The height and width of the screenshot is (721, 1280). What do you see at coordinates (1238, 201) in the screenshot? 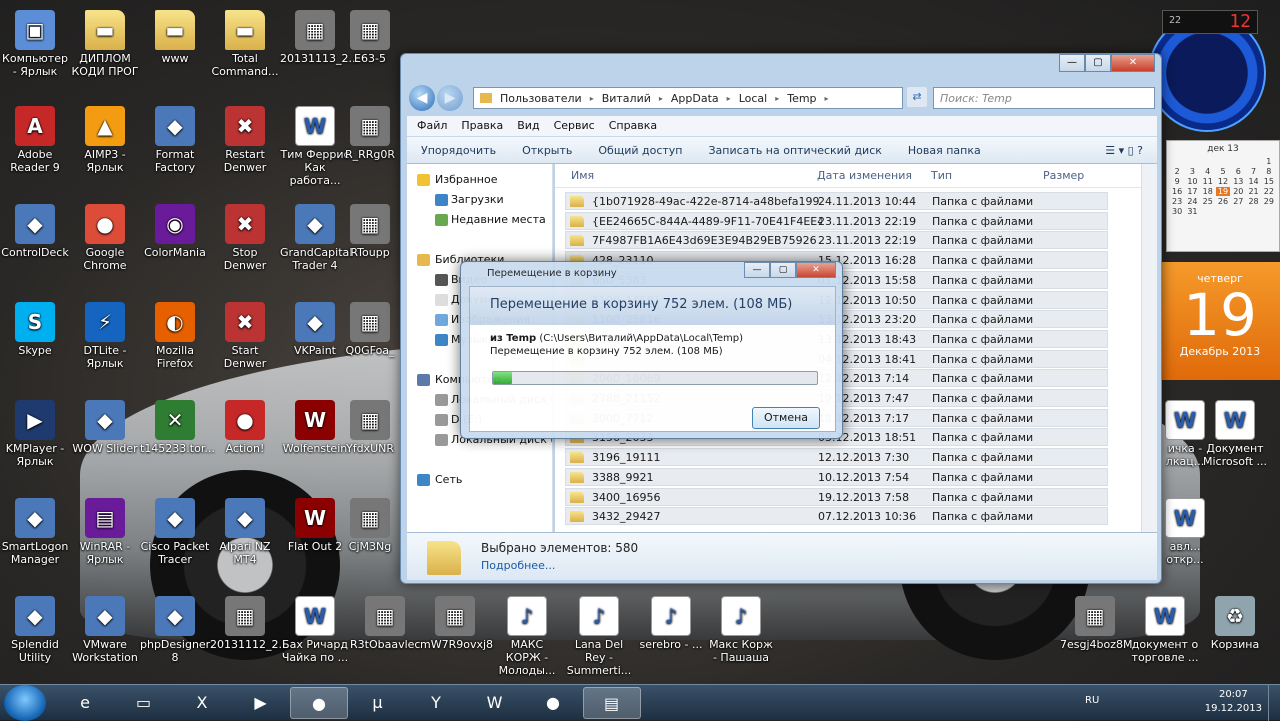
I see `calendar-day: 27` at bounding box center [1238, 201].